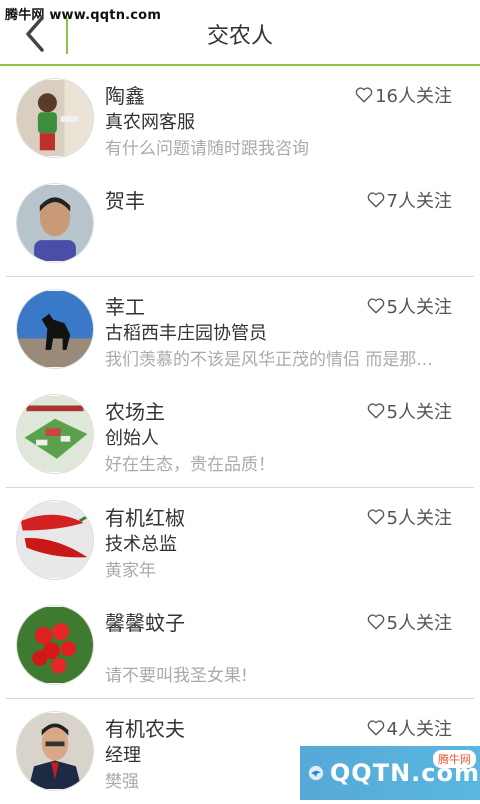 This screenshot has width=480, height=804. Describe the element at coordinates (186, 333) in the screenshot. I see `user-role: 古稻西丰庄园协管员` at that location.